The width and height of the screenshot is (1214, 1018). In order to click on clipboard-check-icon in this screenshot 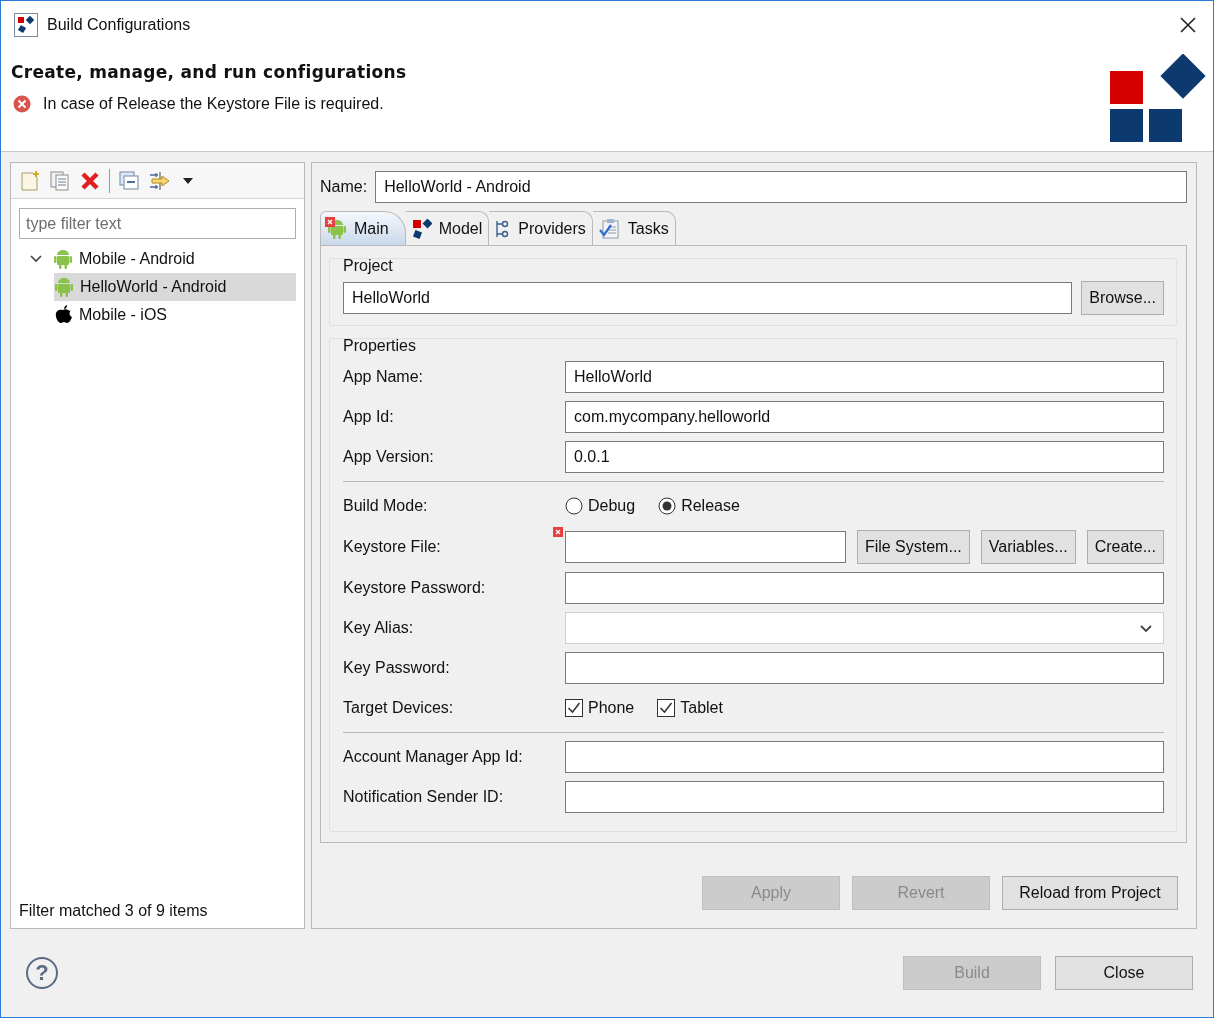, I will do `click(609, 228)`.